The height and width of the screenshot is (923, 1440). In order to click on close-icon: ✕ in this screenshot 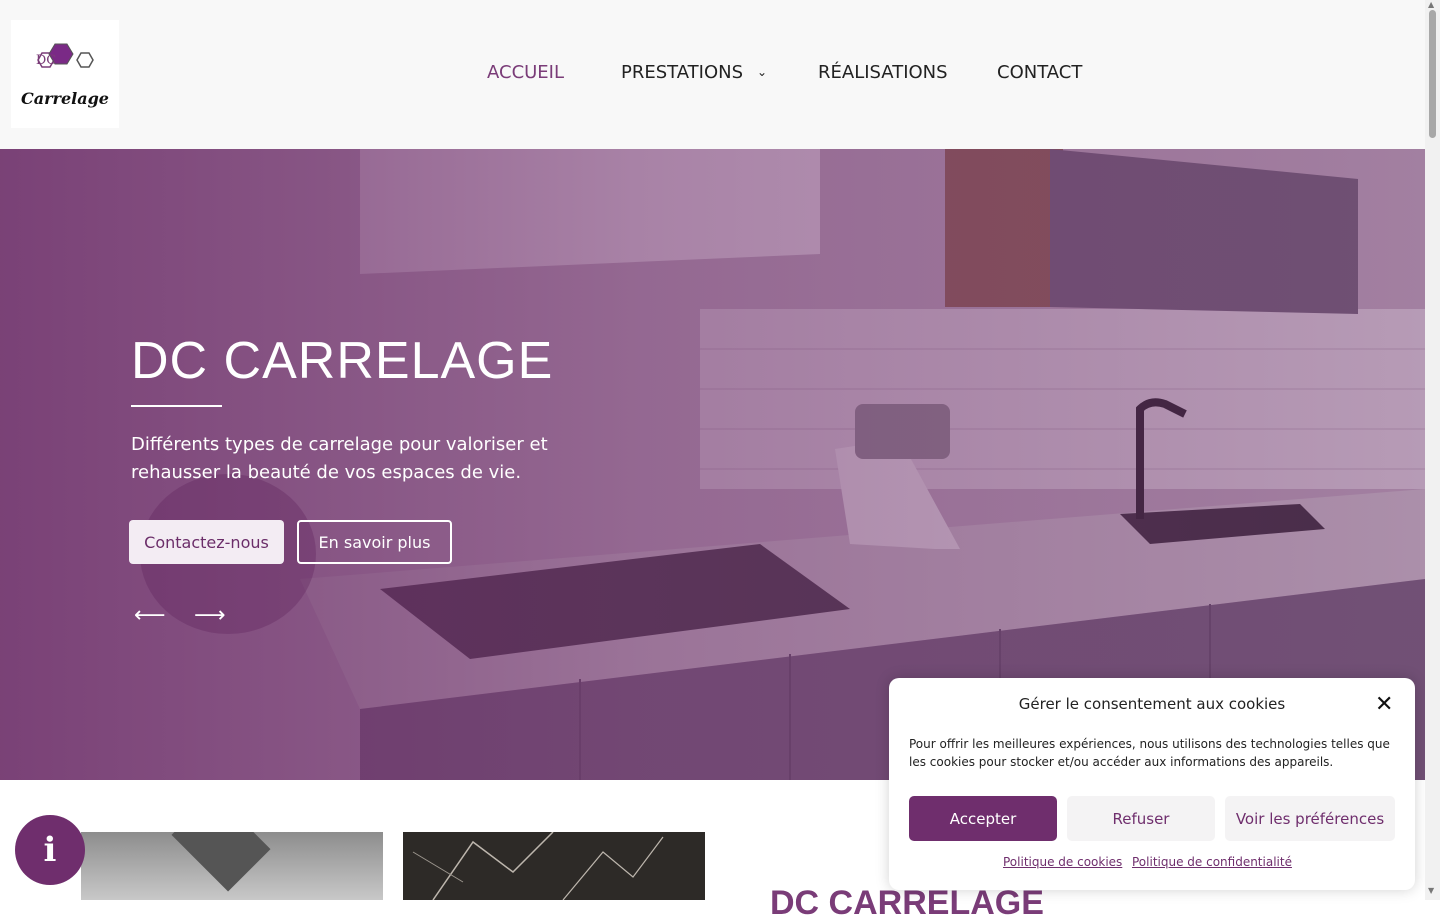, I will do `click(1384, 704)`.